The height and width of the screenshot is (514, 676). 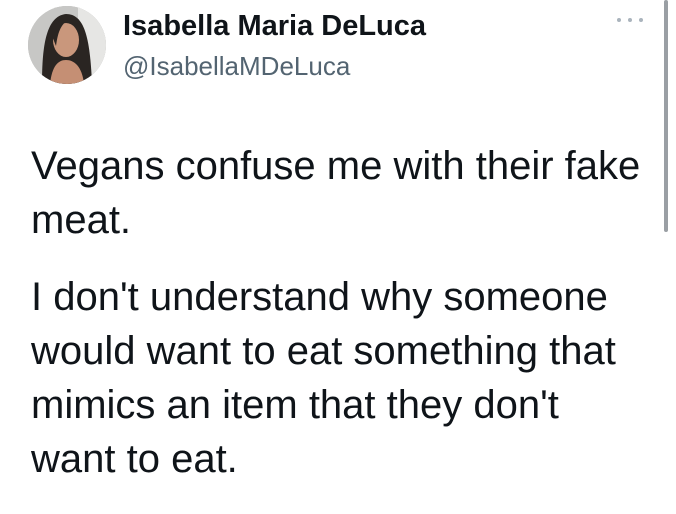 What do you see at coordinates (666, 116) in the screenshot?
I see `scrollbar` at bounding box center [666, 116].